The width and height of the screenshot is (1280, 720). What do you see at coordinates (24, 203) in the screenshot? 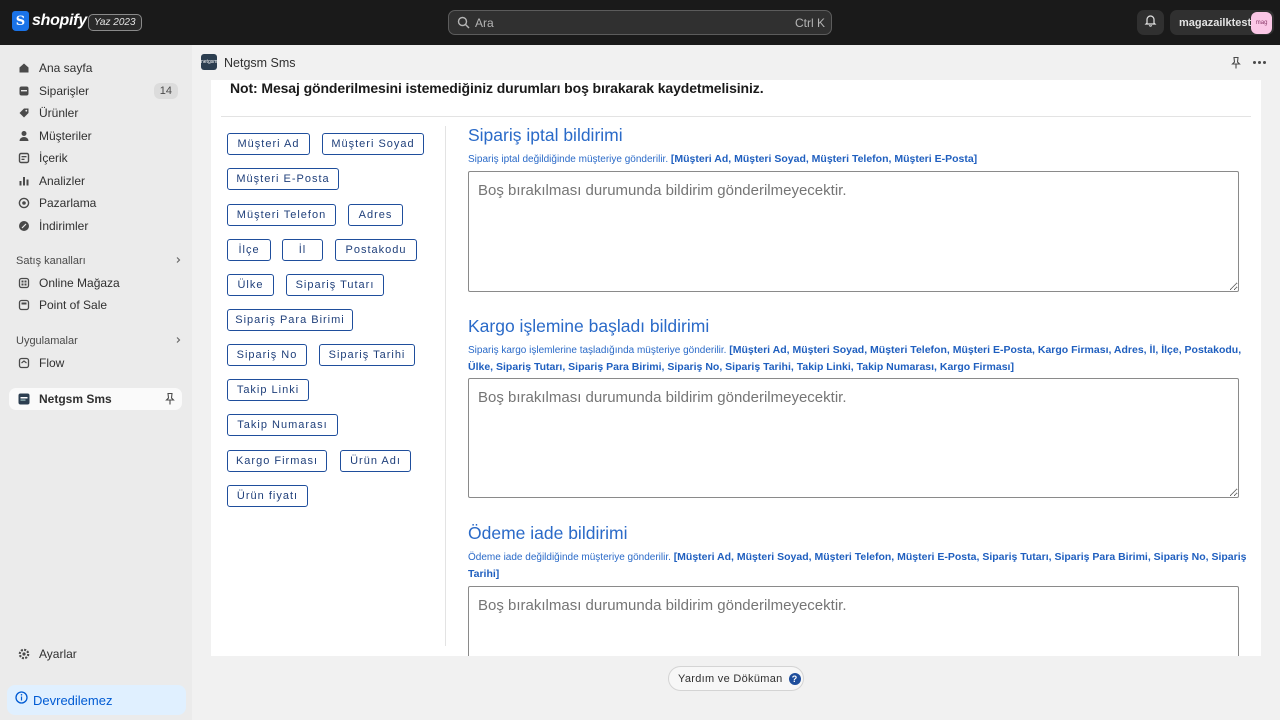
I see `target-icon` at bounding box center [24, 203].